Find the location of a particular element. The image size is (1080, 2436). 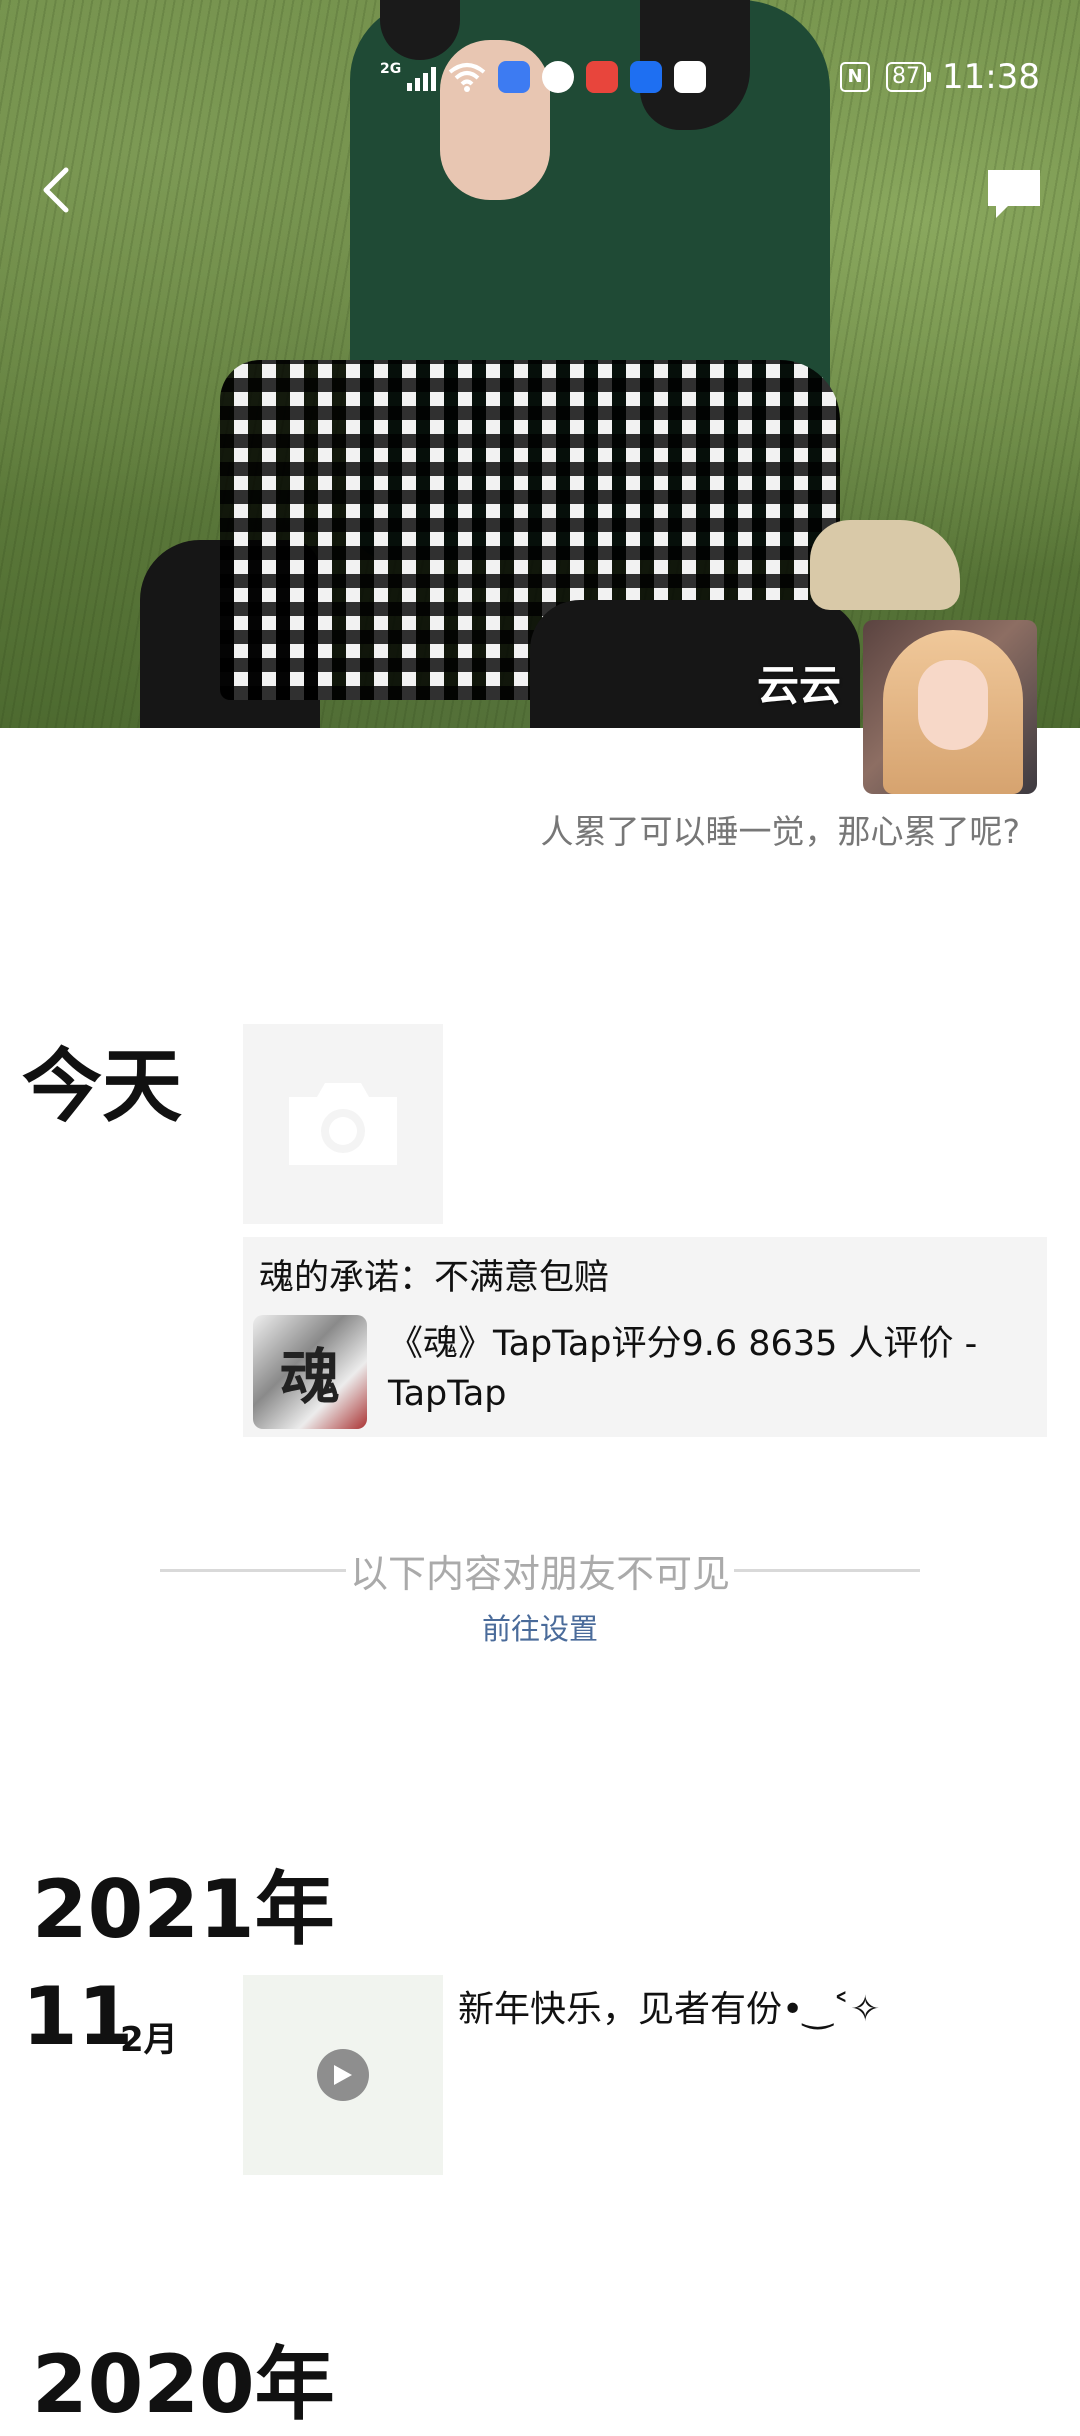

year-heading: 2021年 is located at coordinates (183, 1909).